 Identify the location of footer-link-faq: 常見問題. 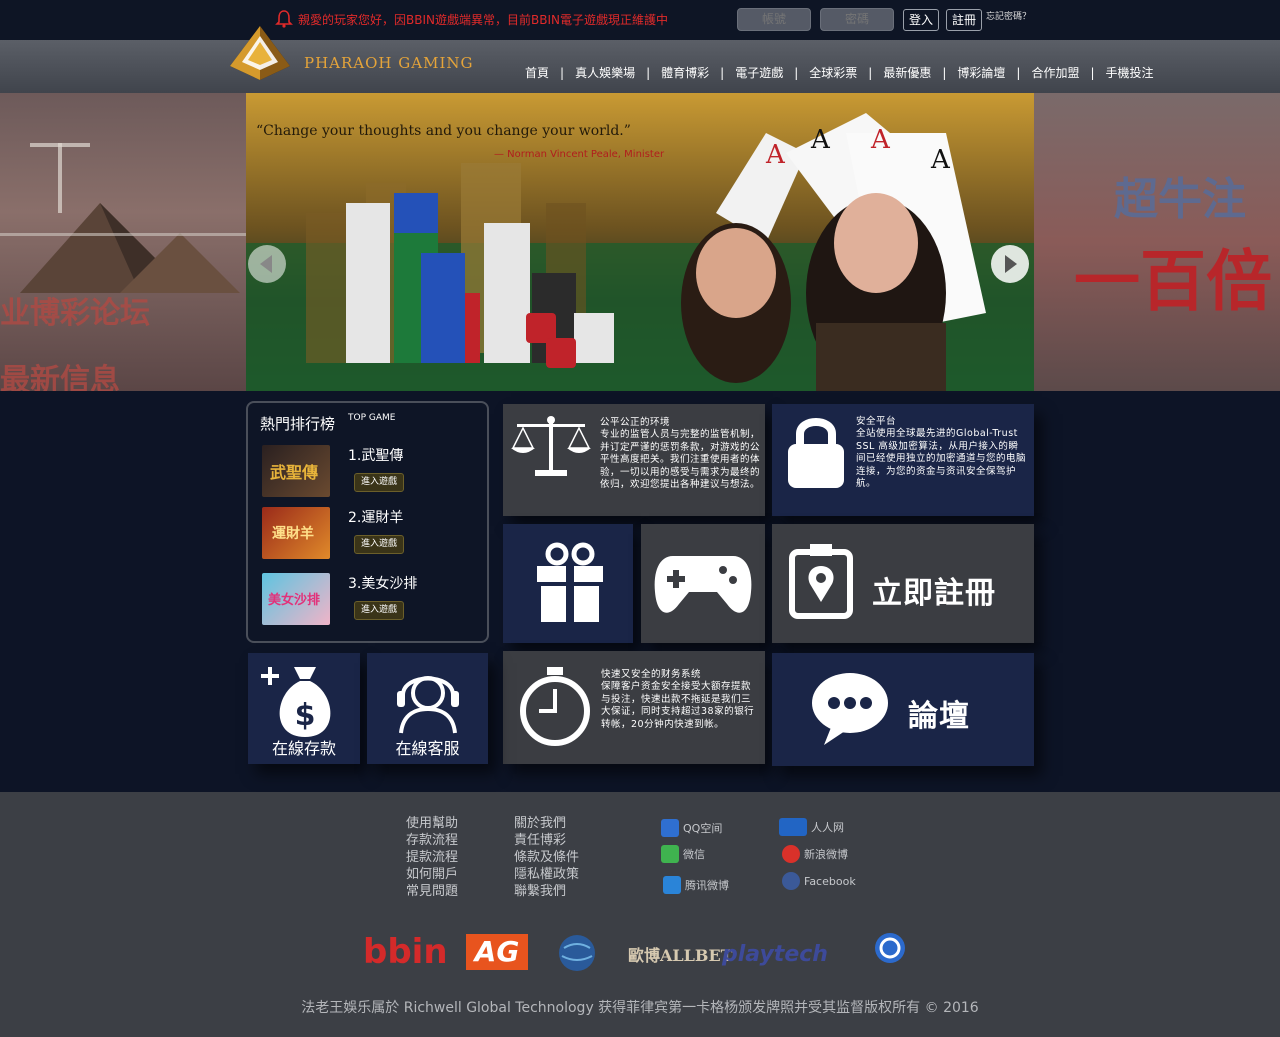
(432, 891).